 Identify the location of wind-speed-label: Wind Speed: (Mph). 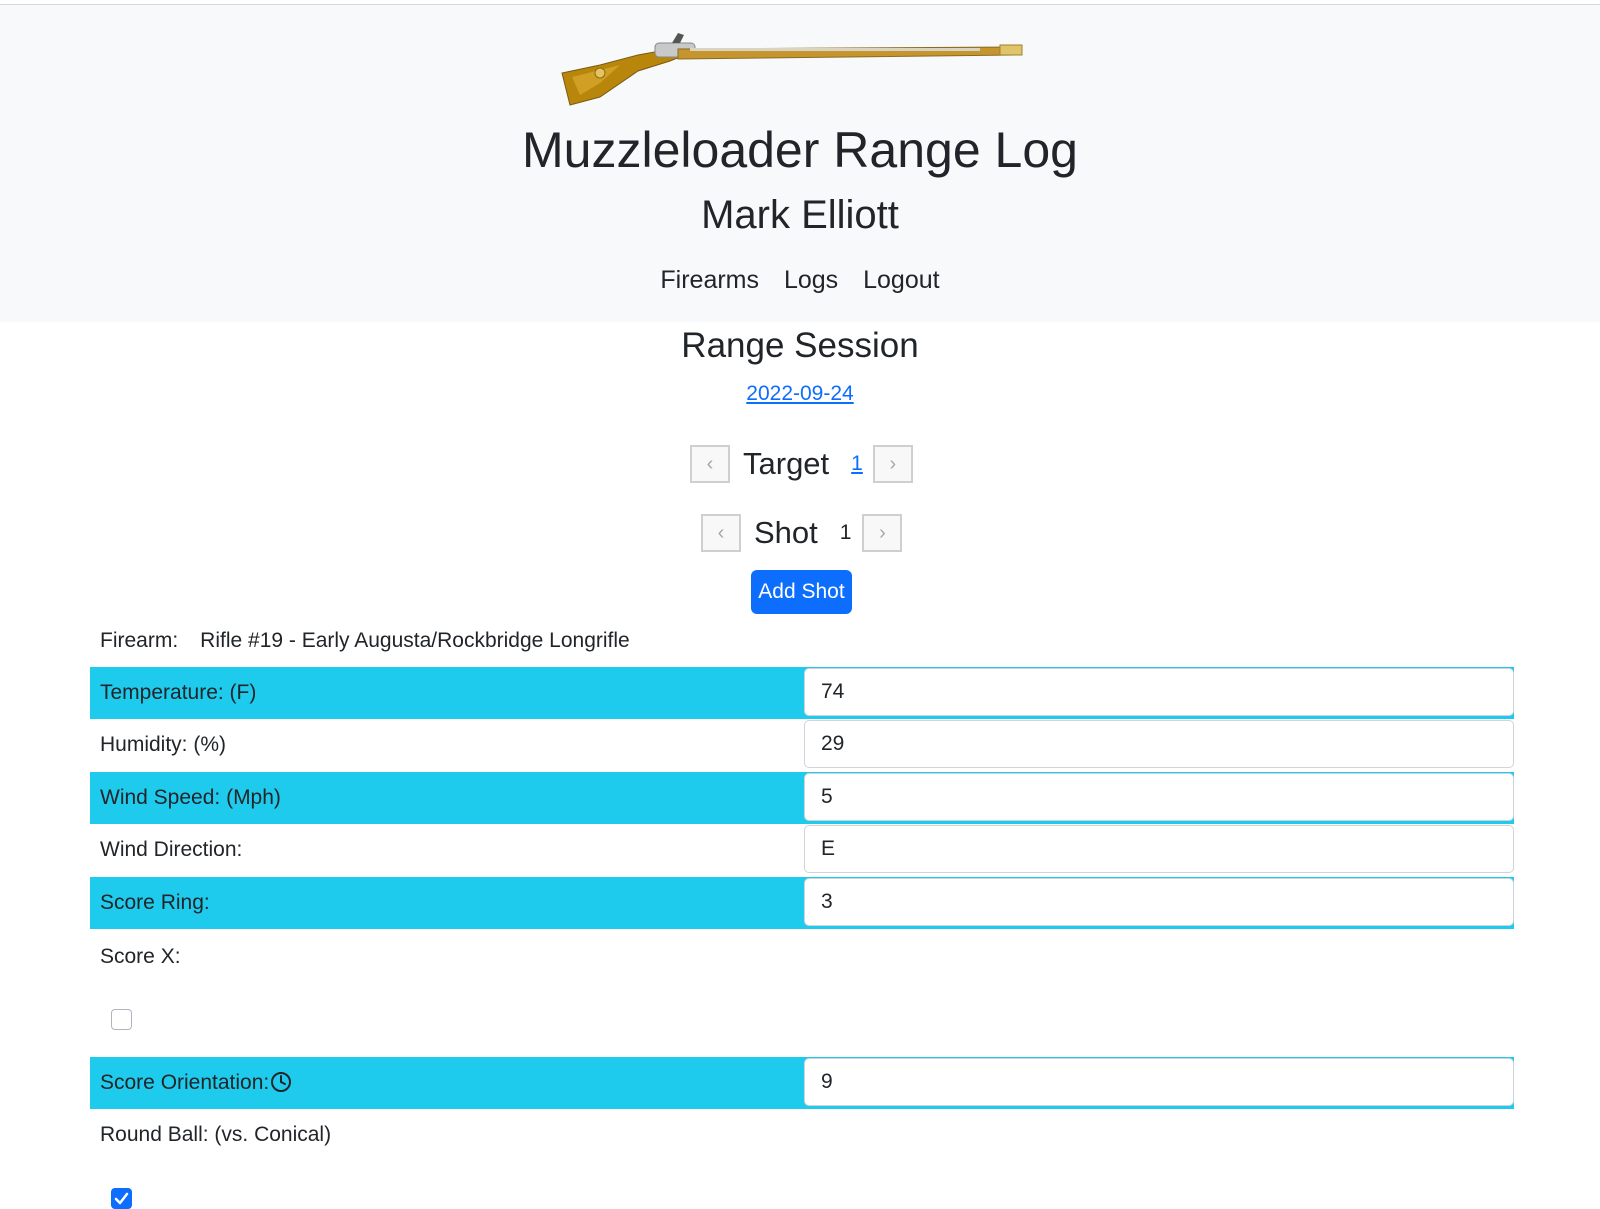
(447, 798).